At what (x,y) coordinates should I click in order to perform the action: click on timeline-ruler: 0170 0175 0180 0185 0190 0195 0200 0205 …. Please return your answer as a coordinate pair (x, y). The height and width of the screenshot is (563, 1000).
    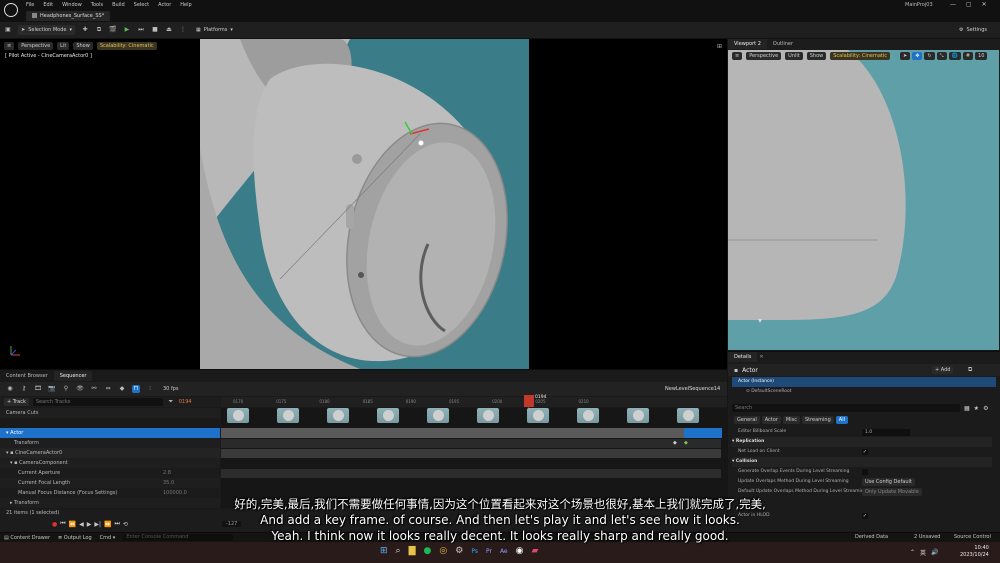
    Looking at the image, I should click on (474, 402).